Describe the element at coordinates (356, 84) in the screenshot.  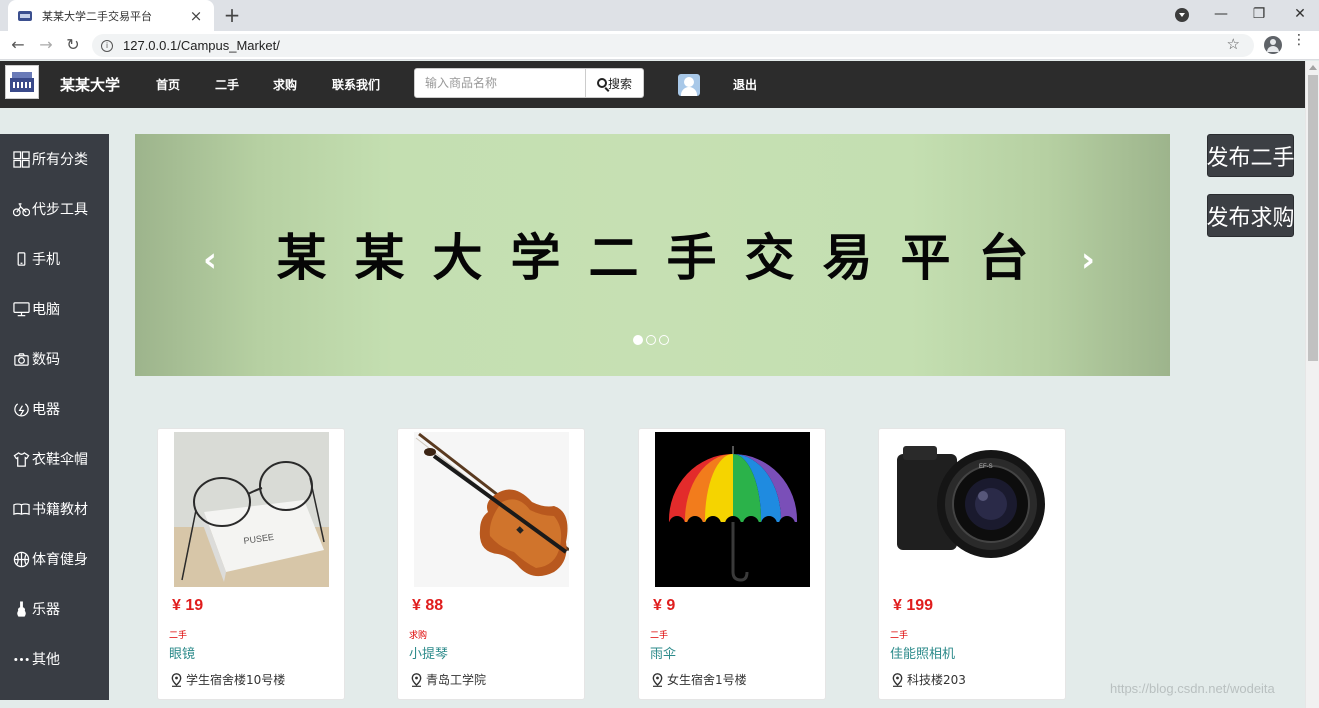
I see `nav-contact: 联系我们` at that location.